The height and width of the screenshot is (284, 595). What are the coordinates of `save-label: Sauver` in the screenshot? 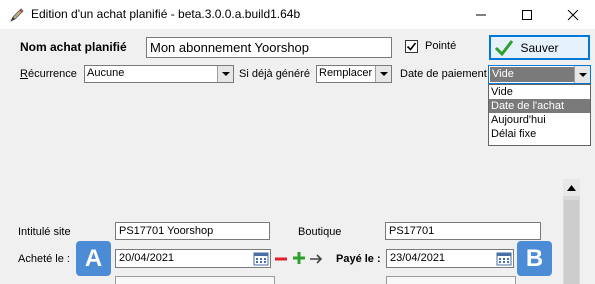 It's located at (539, 48).